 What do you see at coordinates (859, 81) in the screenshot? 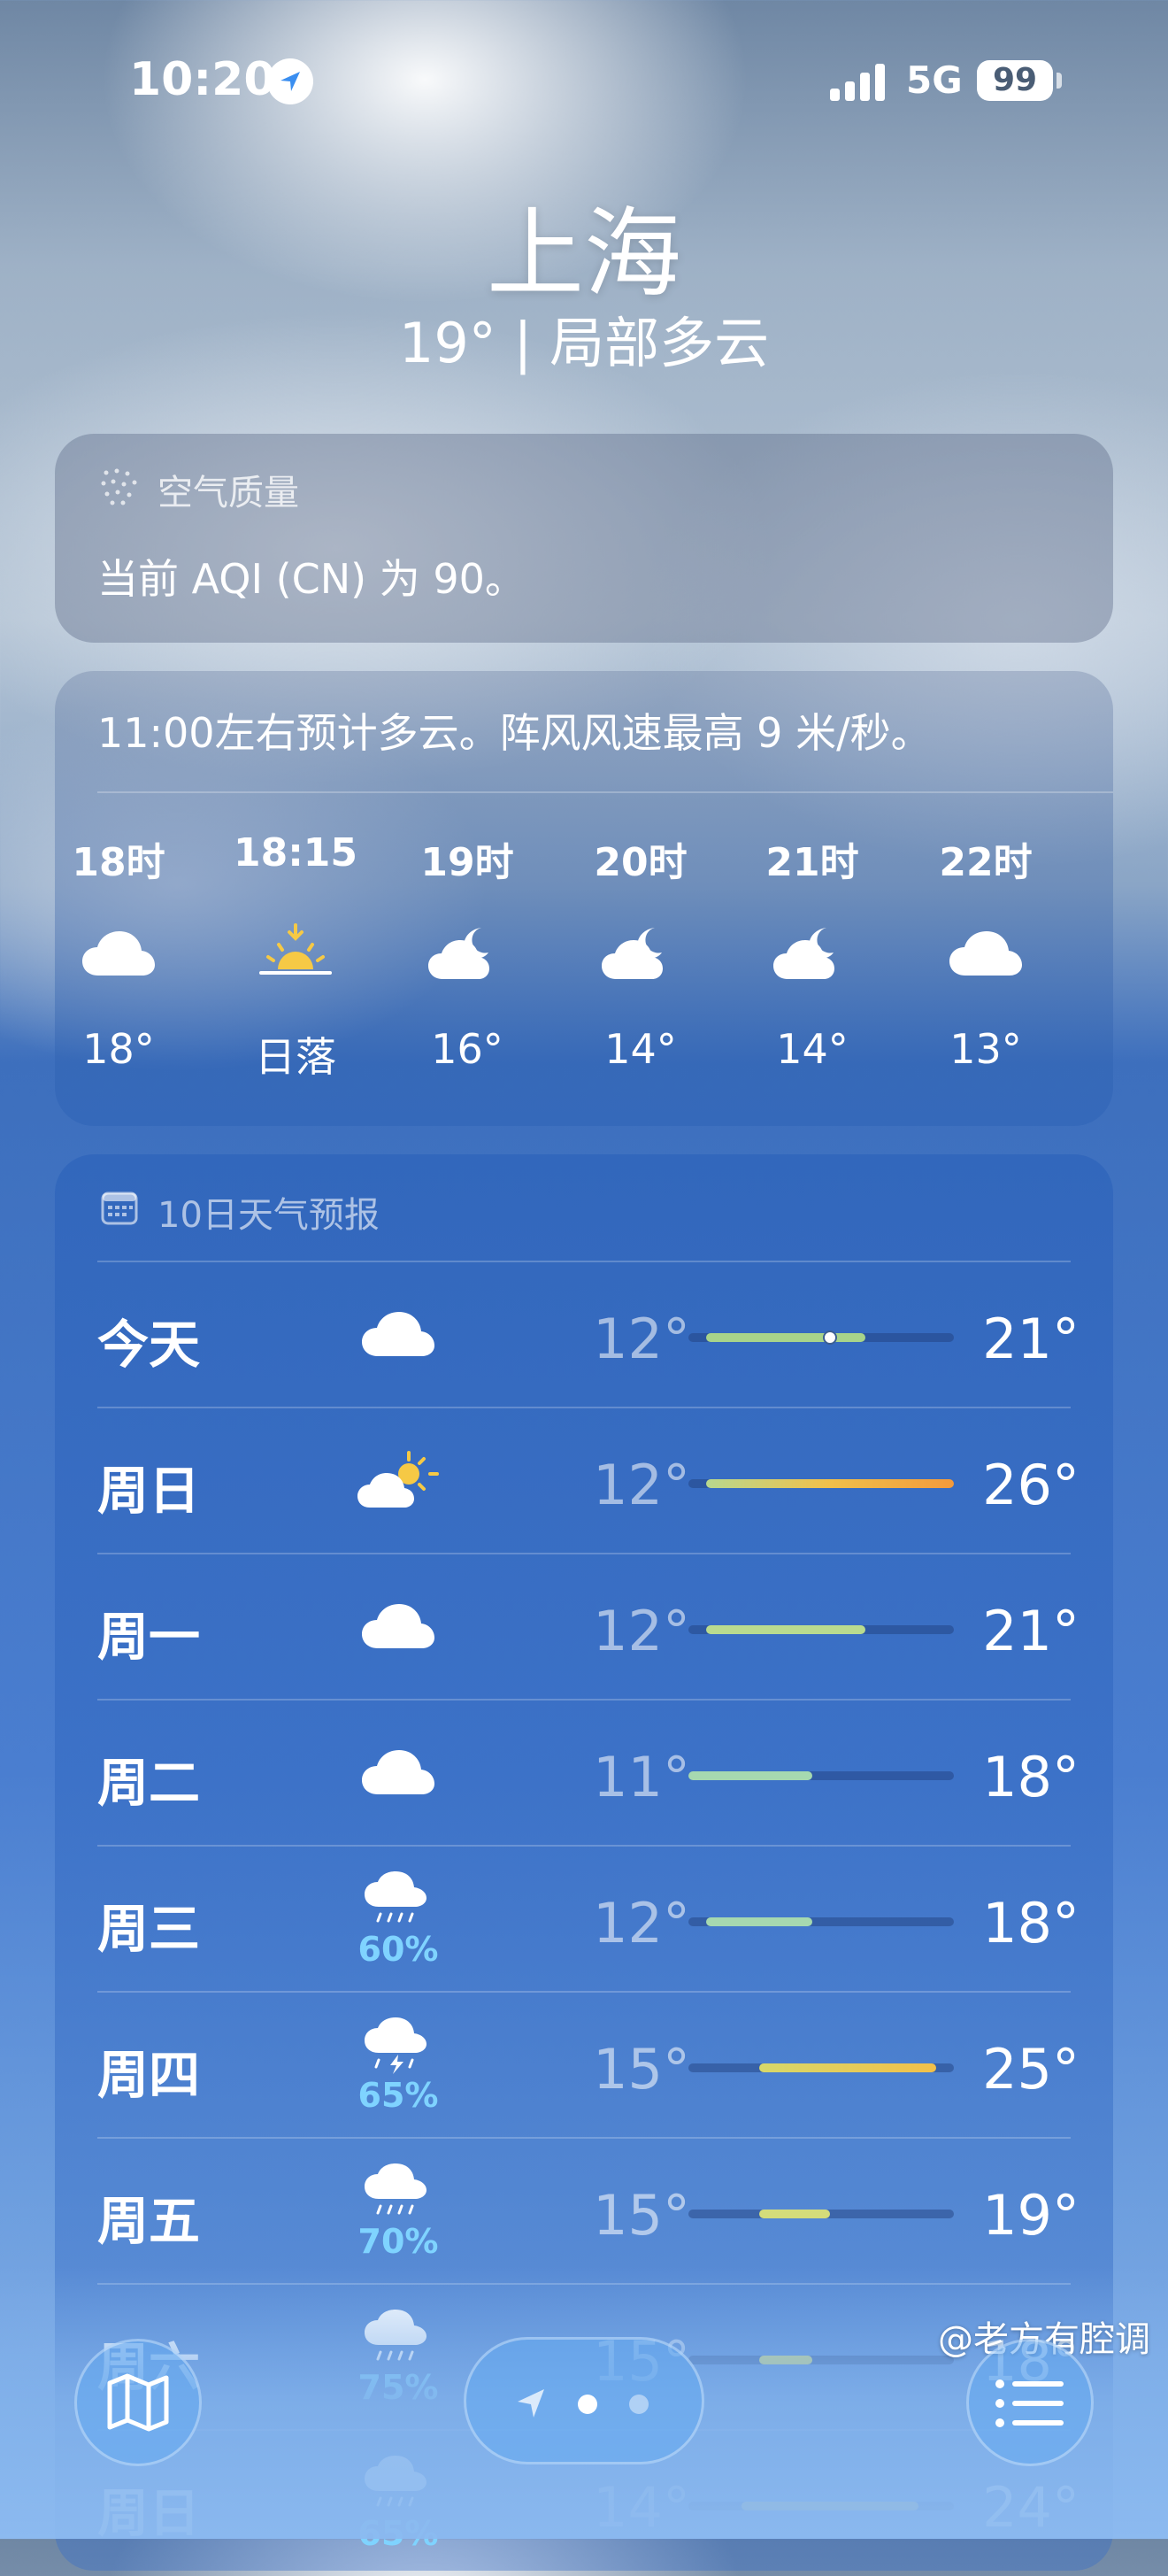
I see `signal-icon` at bounding box center [859, 81].